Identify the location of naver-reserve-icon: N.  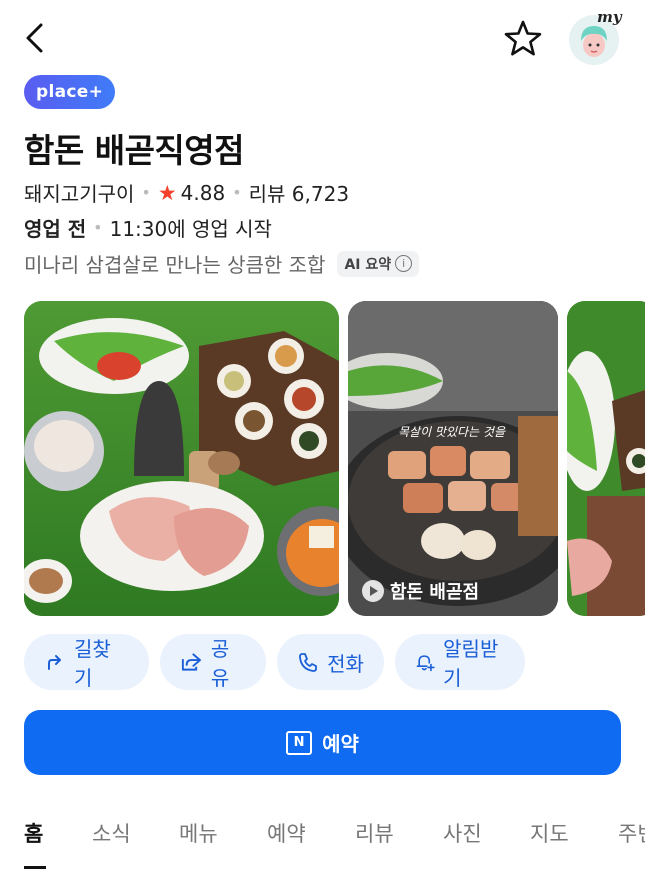
(299, 742).